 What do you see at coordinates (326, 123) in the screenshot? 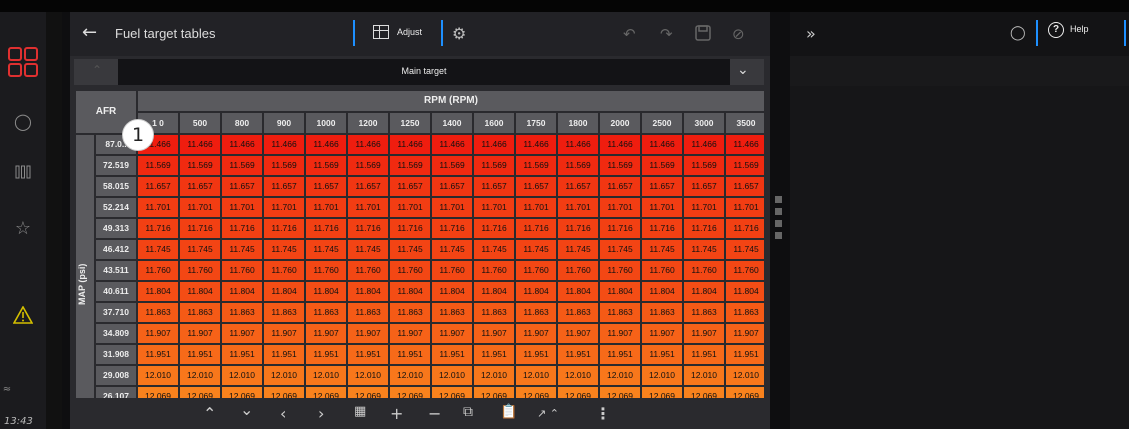
I see `rpm-column-header: 1000` at bounding box center [326, 123].